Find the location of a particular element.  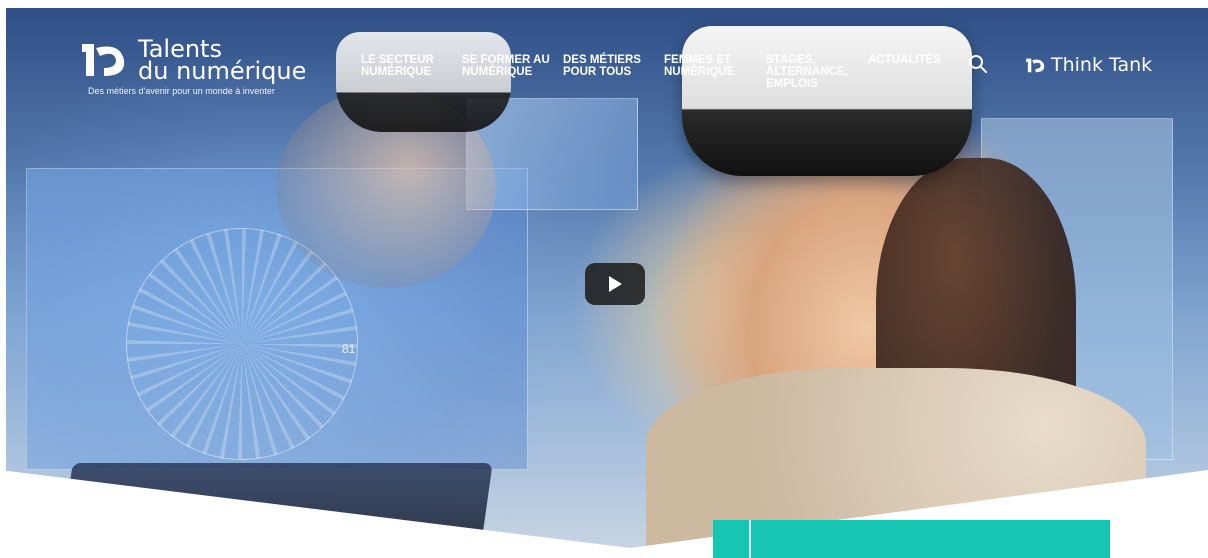

nav-item-secteur-numerique: LE SECTEUR NUMÉRIQUE is located at coordinates (397, 66).